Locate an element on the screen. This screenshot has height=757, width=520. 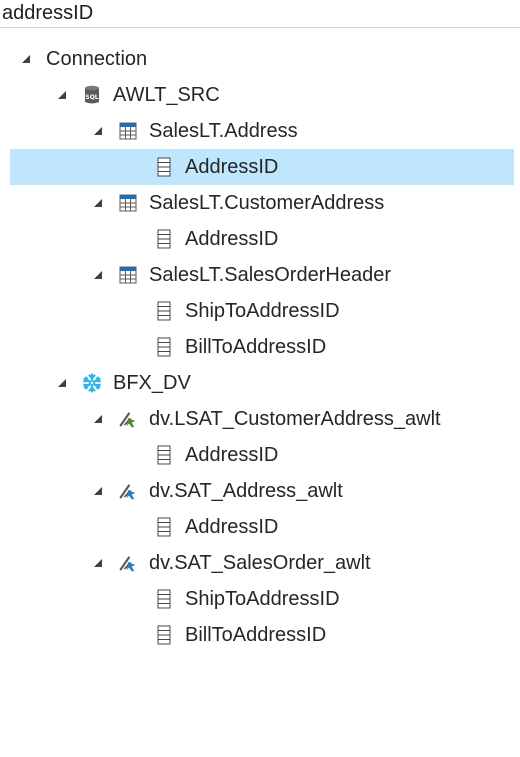
sql-database-icon: SQL is located at coordinates (92, 95).